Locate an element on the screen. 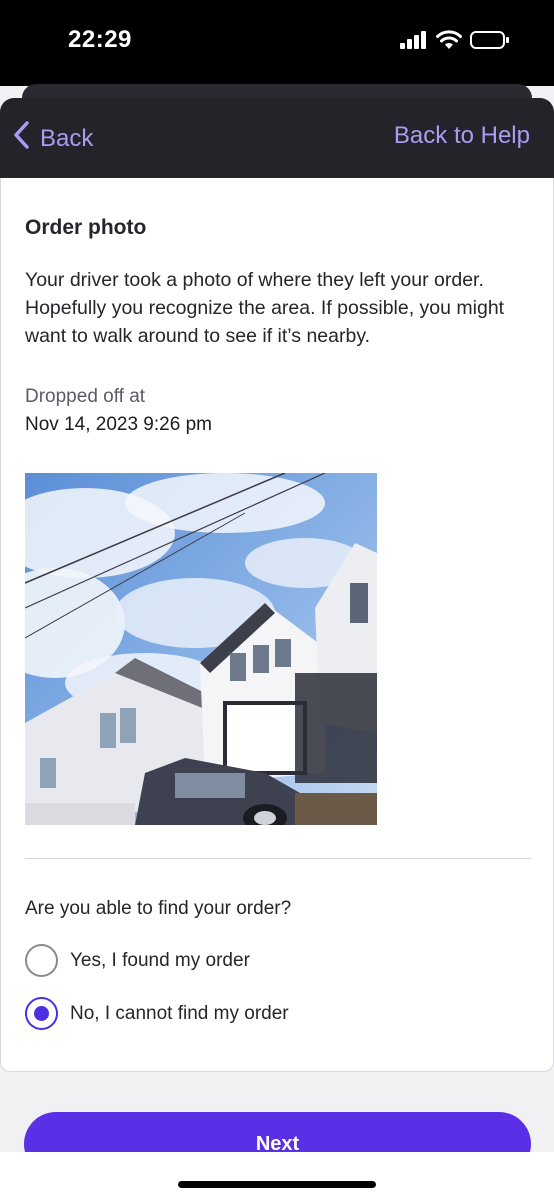  back-button: Back is located at coordinates (52, 138).